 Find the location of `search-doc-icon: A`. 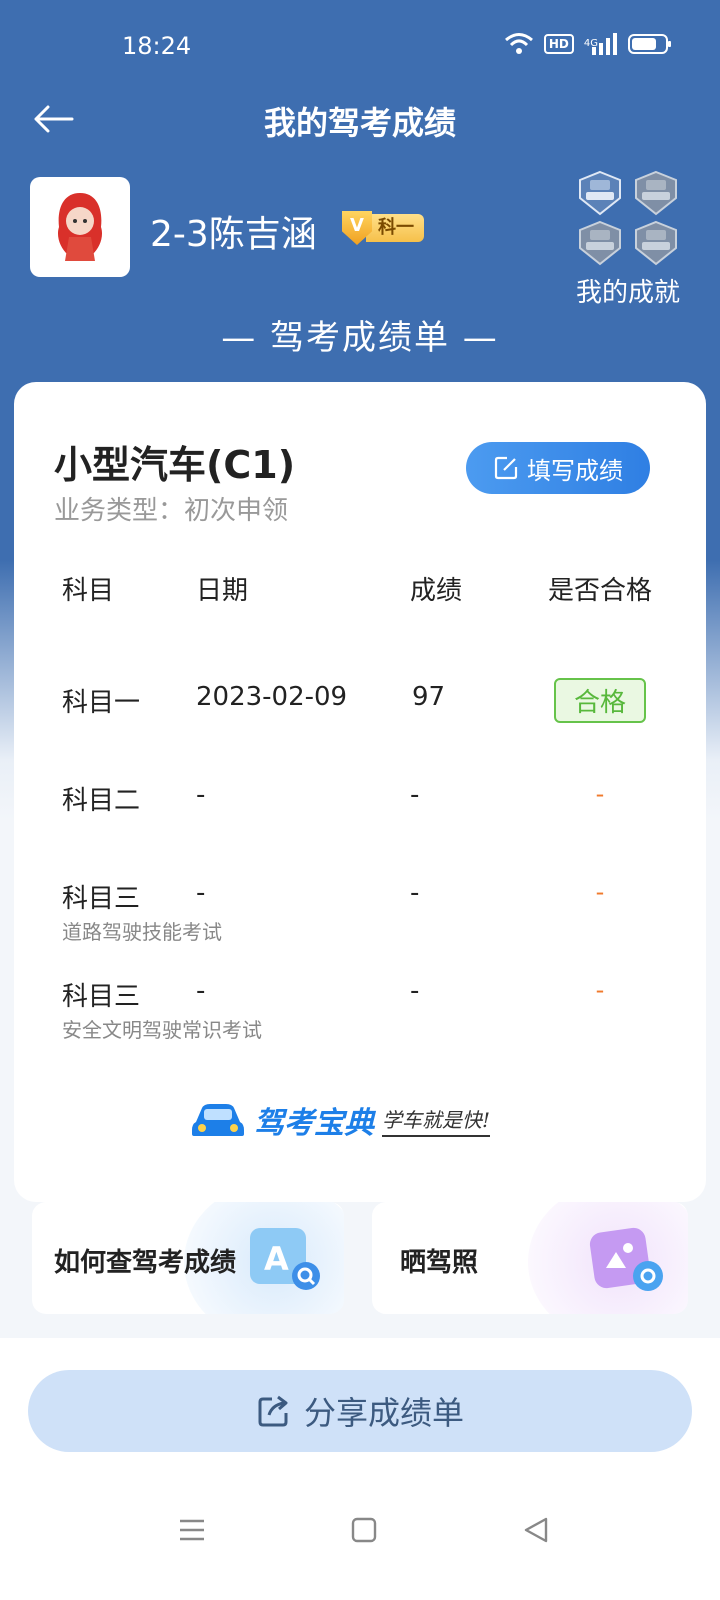

search-doc-icon: A is located at coordinates (285, 1259).